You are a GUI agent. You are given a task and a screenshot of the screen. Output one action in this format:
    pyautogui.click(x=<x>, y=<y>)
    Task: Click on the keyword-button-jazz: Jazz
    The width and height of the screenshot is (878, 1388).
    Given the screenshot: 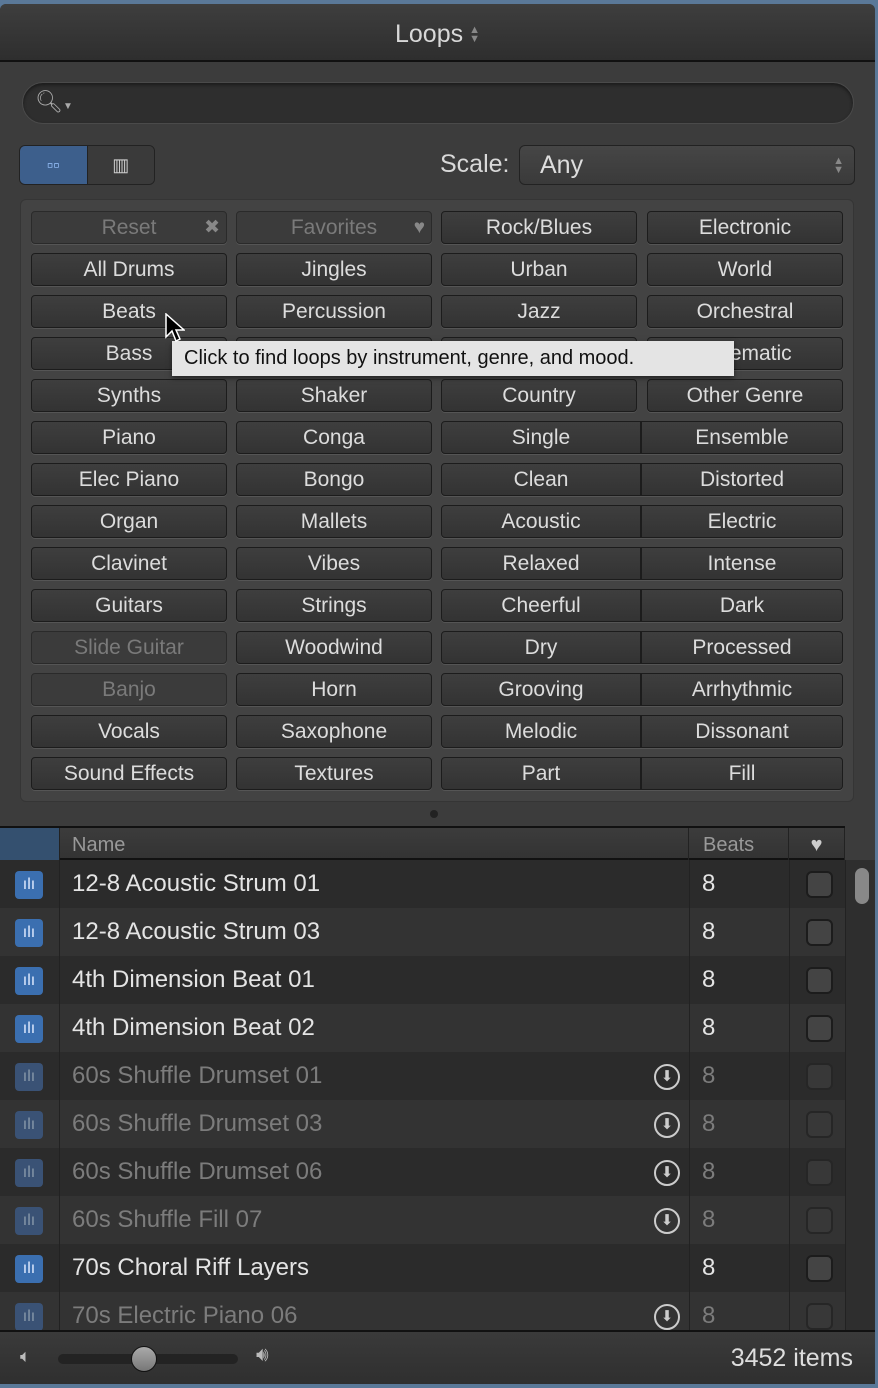 What is the action you would take?
    pyautogui.click(x=539, y=311)
    